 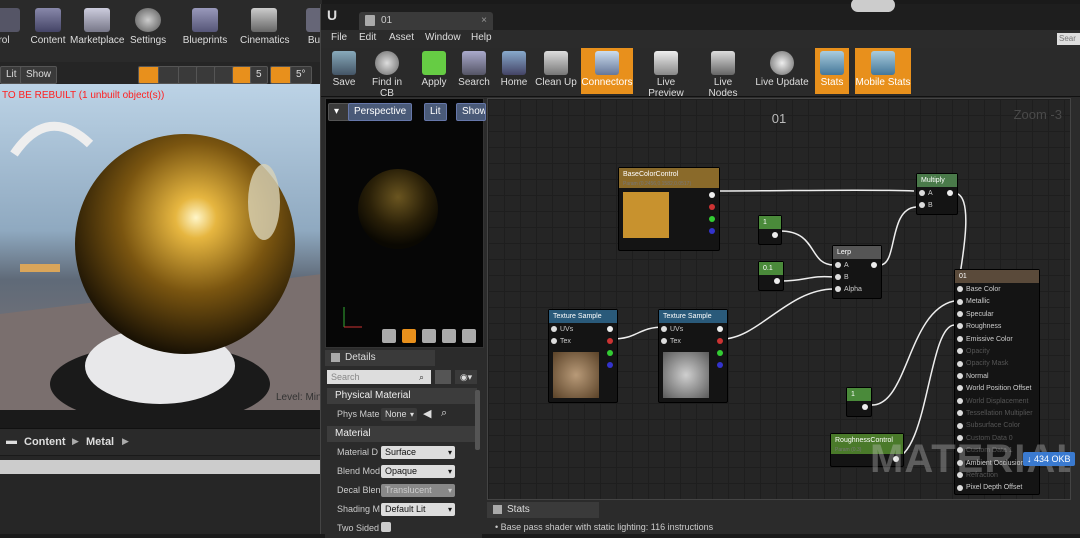 What do you see at coordinates (402, 396) in the screenshot?
I see `section-physical-material: Physical Material` at bounding box center [402, 396].